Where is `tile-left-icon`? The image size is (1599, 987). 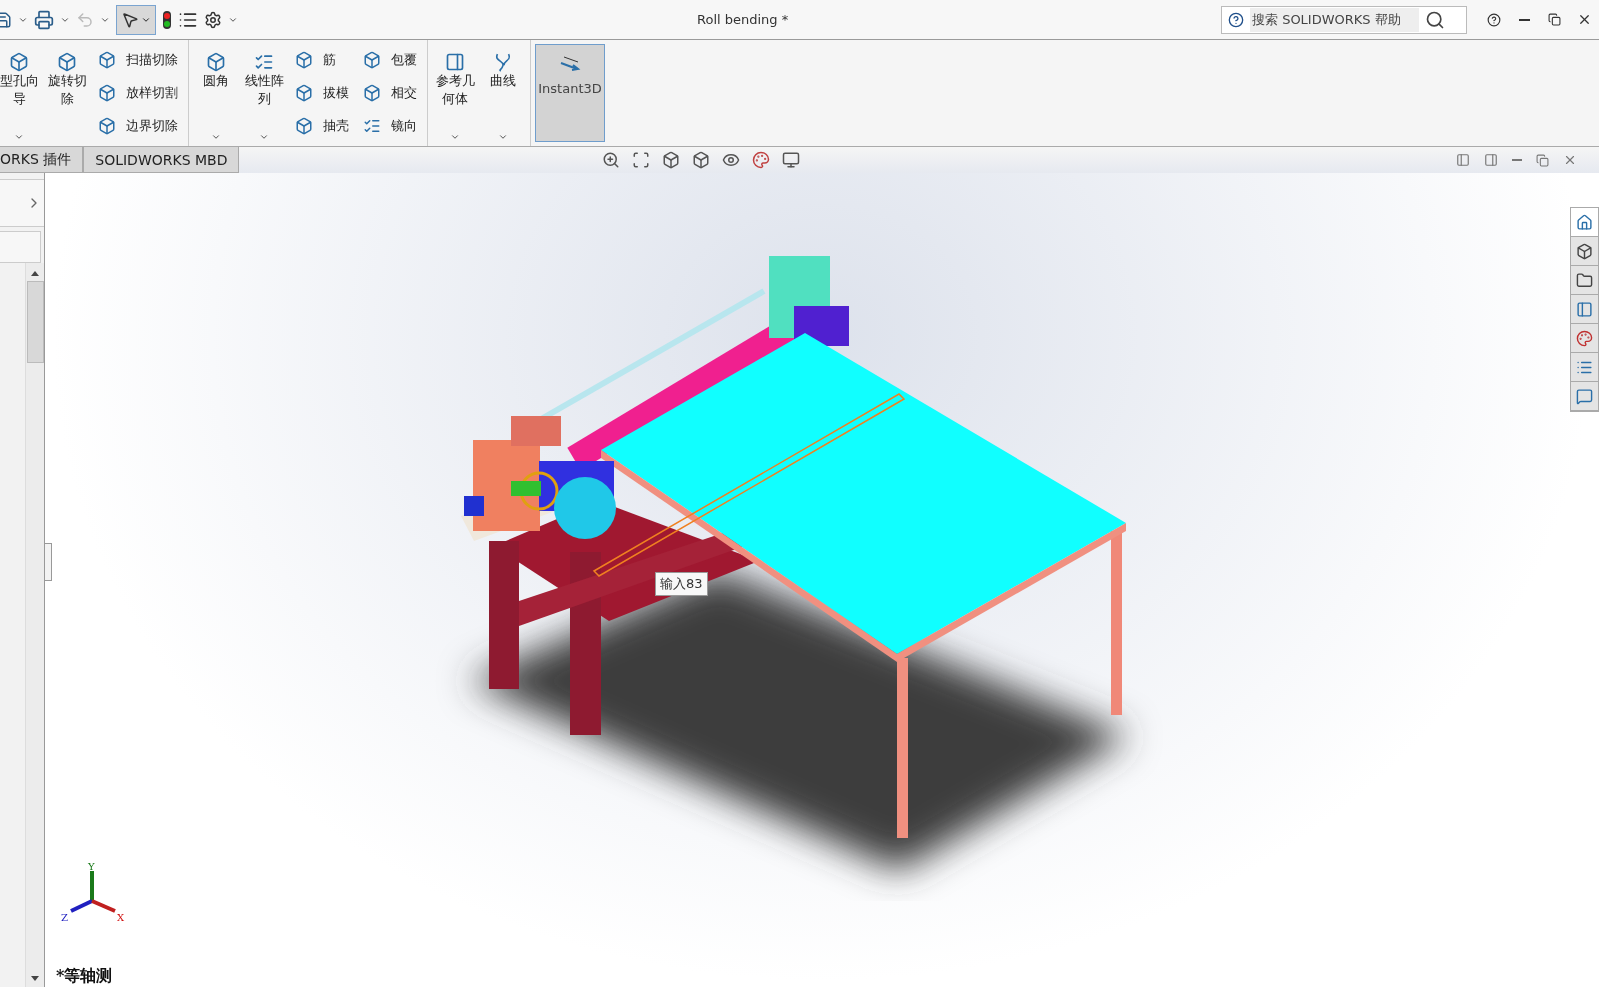 tile-left-icon is located at coordinates (1463, 160).